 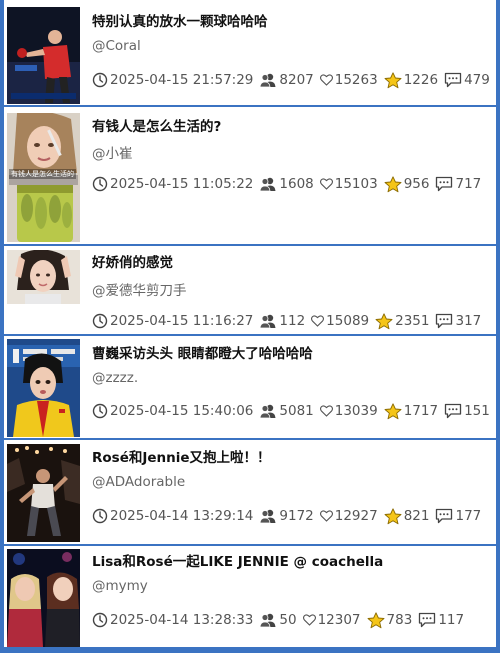 I want to click on stars-count: 1717, so click(x=421, y=411).